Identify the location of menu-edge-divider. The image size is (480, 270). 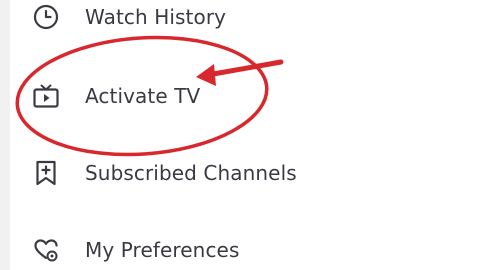
(5, 135).